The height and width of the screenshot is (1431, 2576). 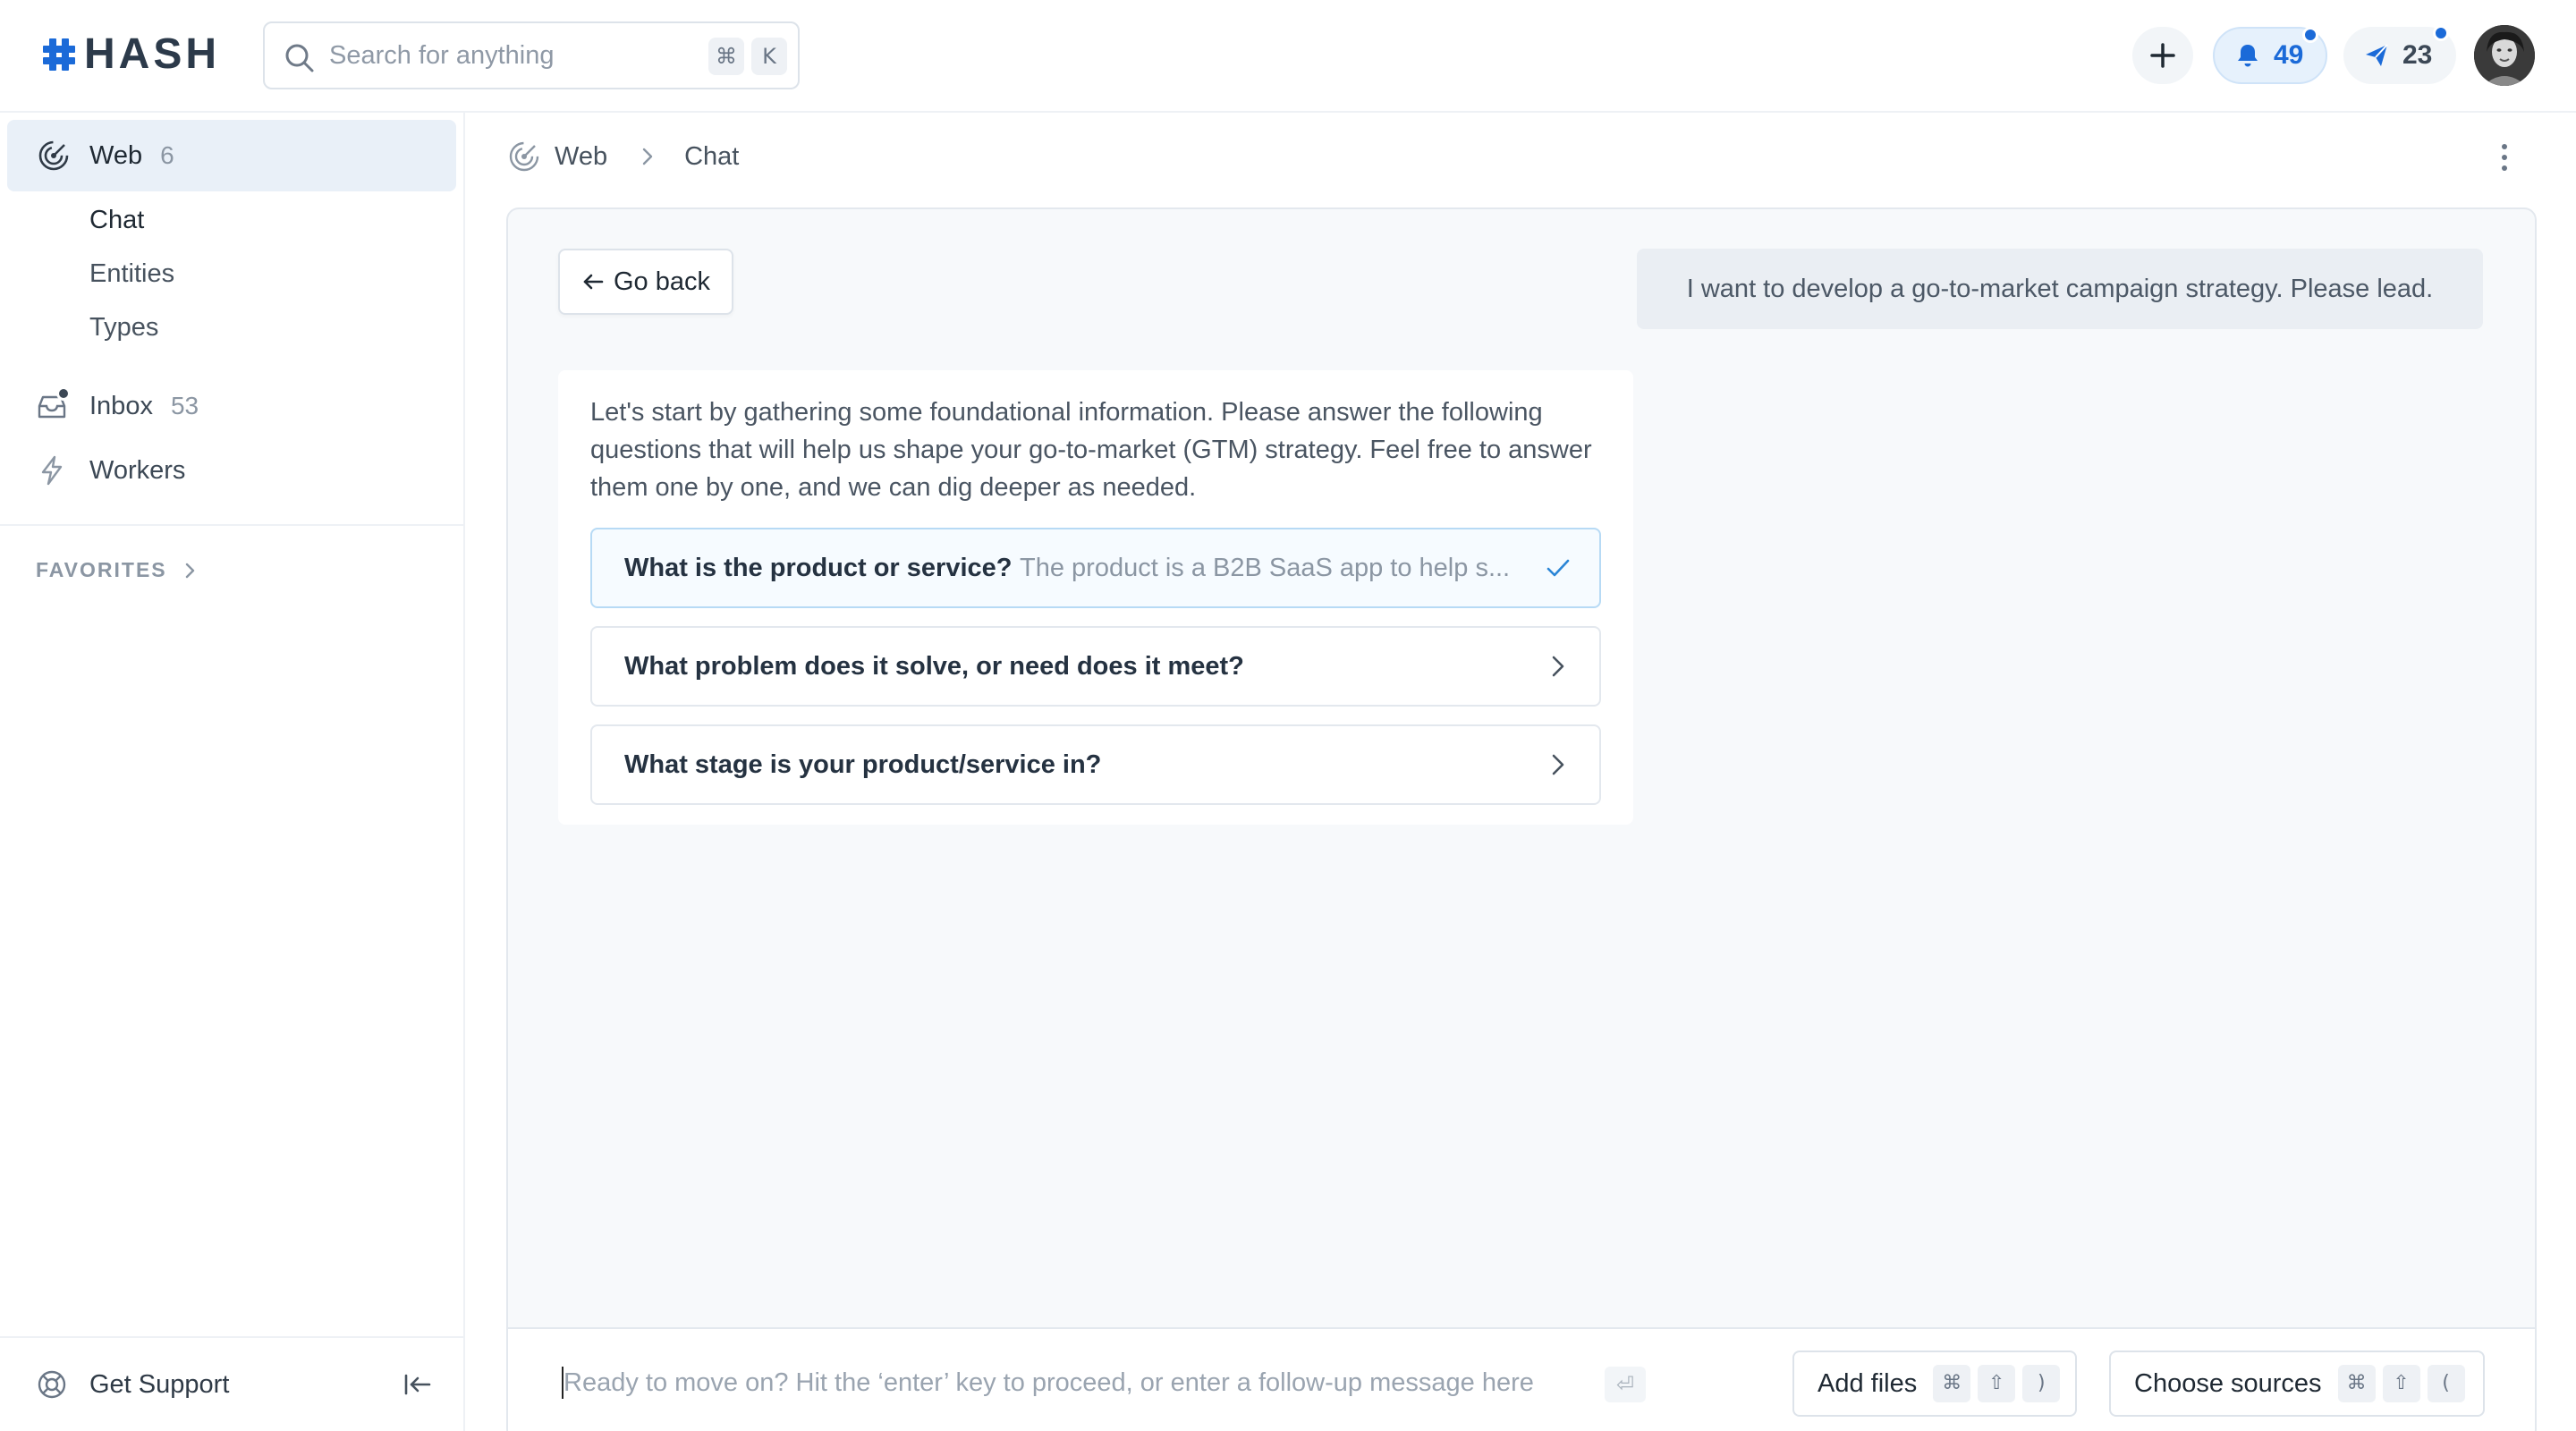 I want to click on notifications-count: 49, so click(x=2289, y=55).